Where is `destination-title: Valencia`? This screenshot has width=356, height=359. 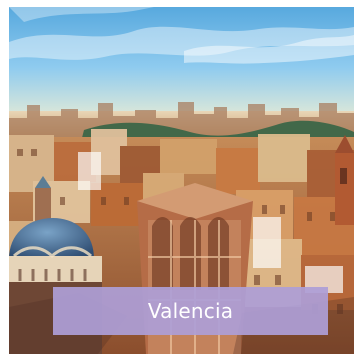 destination-title: Valencia is located at coordinates (190, 311).